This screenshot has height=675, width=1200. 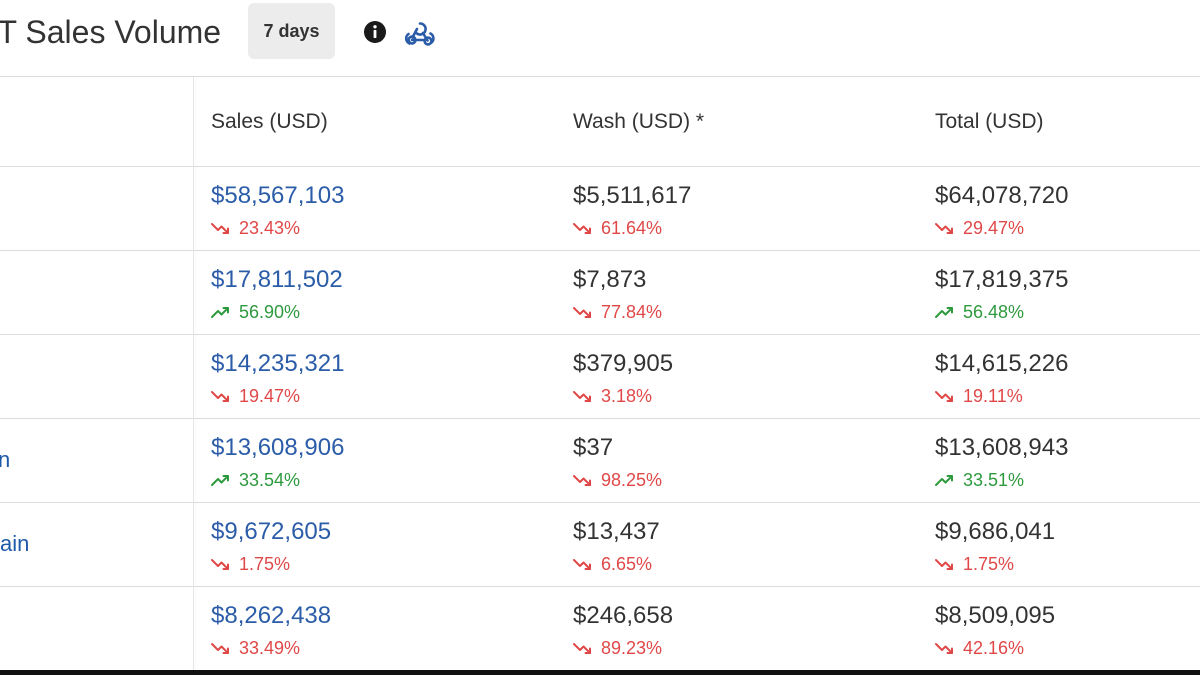 I want to click on chain-name-link: n, so click(x=5, y=460).